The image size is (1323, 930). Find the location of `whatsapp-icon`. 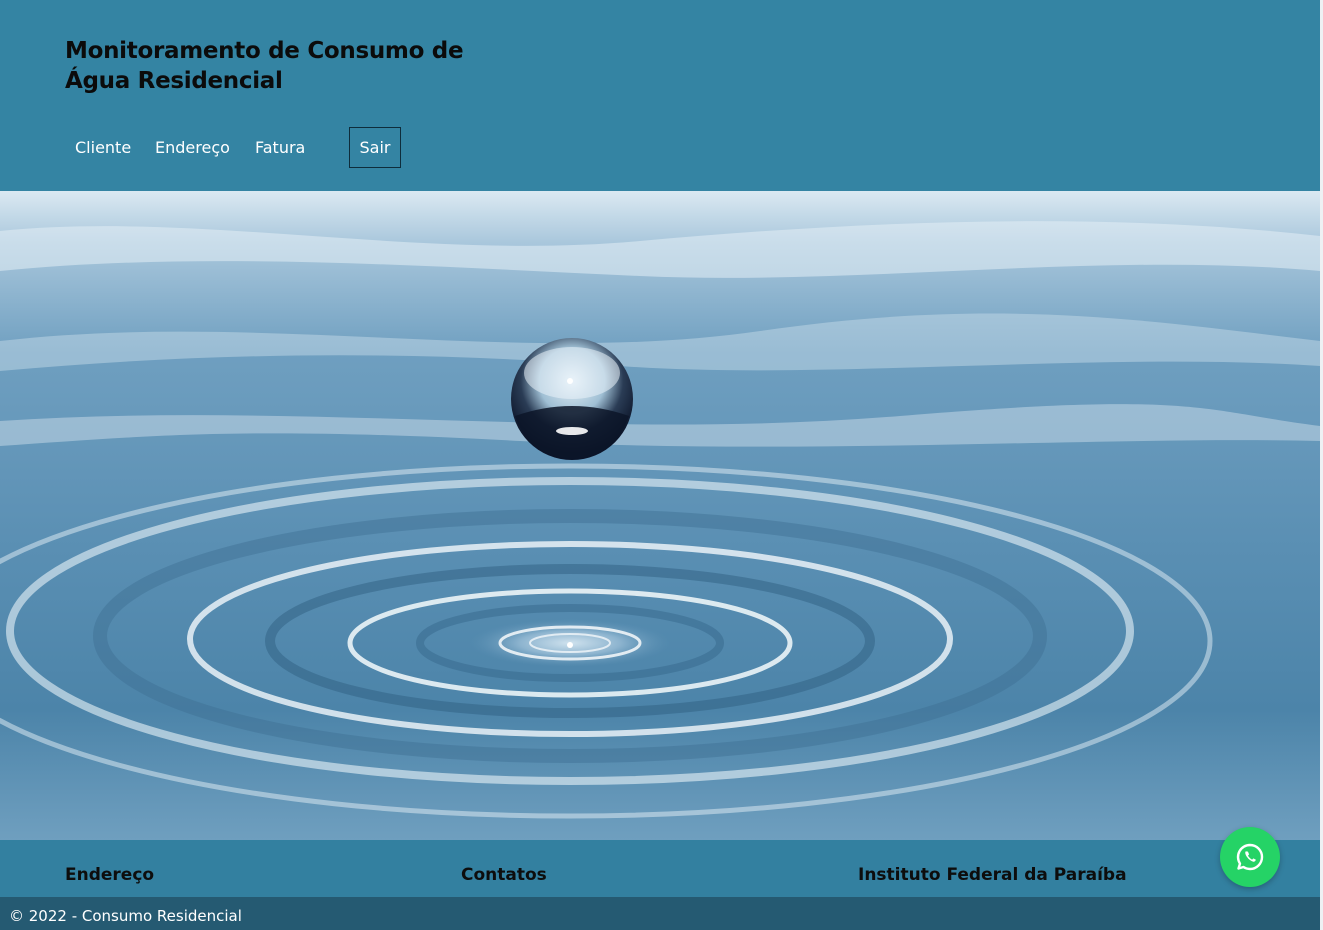

whatsapp-icon is located at coordinates (1250, 857).